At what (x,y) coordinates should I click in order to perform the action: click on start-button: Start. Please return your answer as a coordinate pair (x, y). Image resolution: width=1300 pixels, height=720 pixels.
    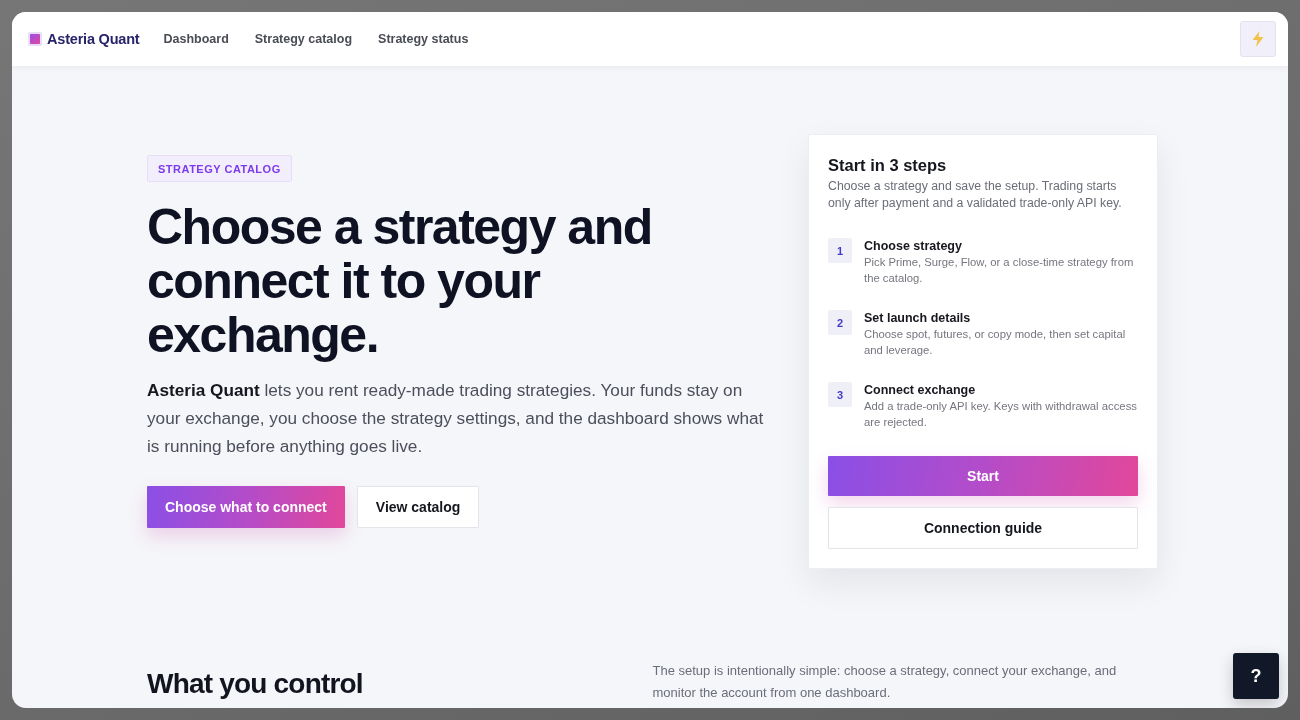
    Looking at the image, I should click on (983, 476).